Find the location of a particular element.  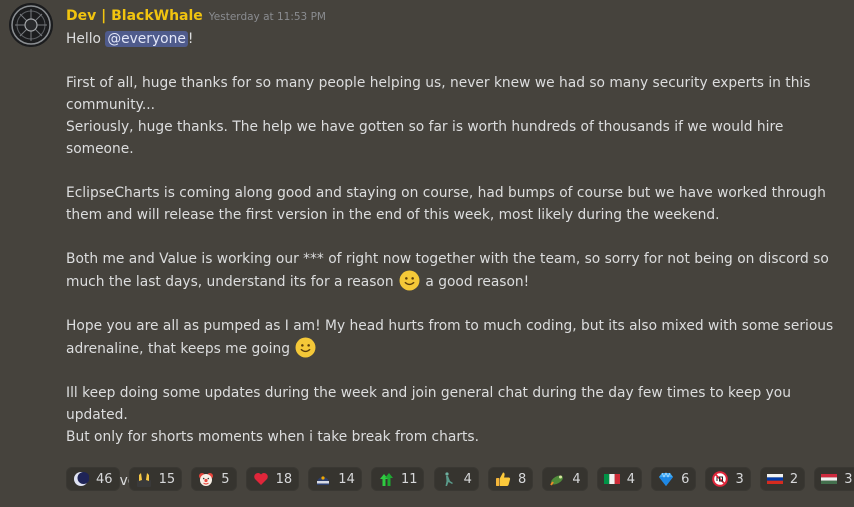

message-timestamp: Yesterday at 11:53 PM is located at coordinates (267, 17).